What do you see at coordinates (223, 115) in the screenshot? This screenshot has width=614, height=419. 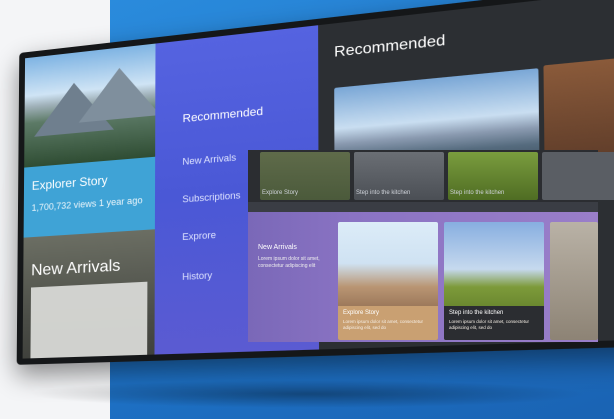 I see `nav-item-recommended: Recommended` at bounding box center [223, 115].